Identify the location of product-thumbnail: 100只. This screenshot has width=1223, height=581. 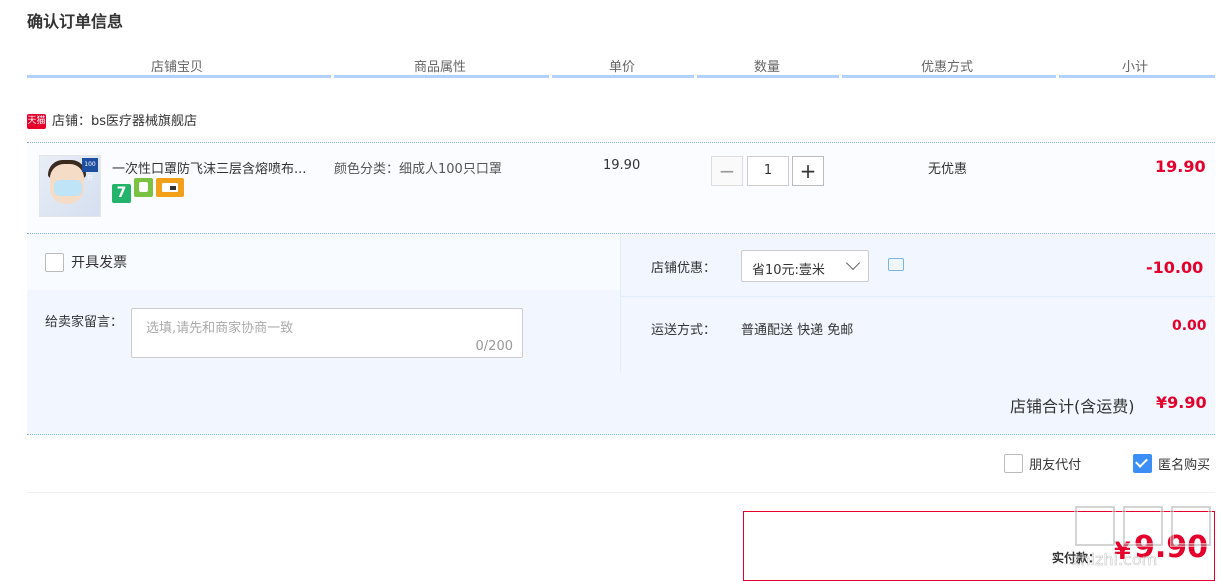
(70, 186).